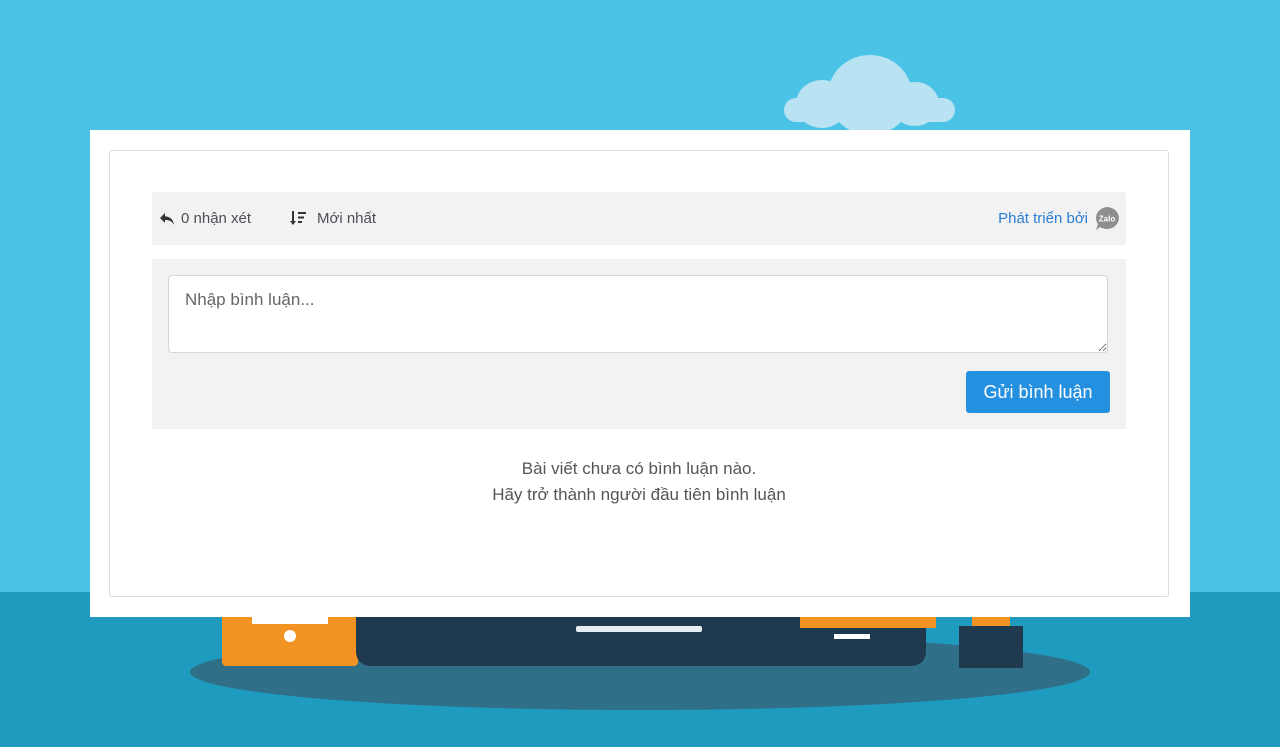  I want to click on comments-toolbar: 0 nhận xét Mới nhất Phát triển bởi Zalo, so click(639, 218).